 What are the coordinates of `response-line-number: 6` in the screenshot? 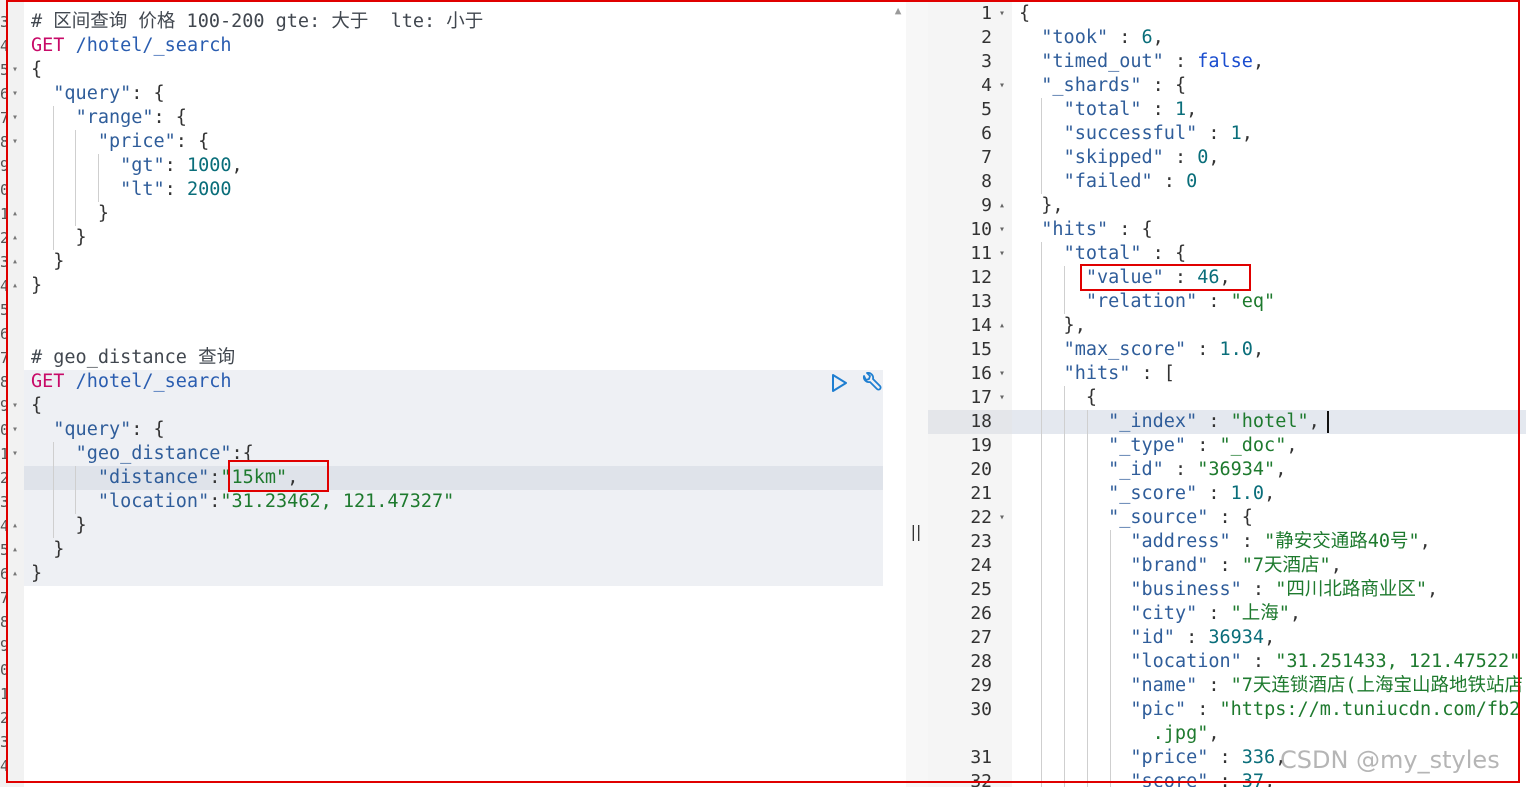 It's located at (986, 133).